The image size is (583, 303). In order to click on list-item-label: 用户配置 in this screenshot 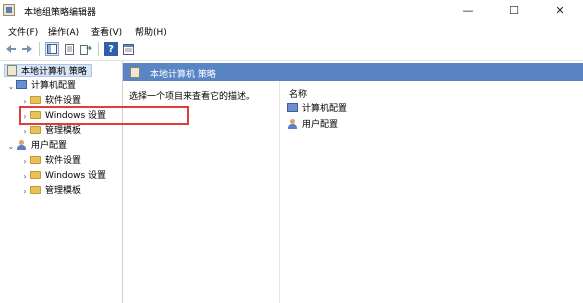, I will do `click(320, 125)`.